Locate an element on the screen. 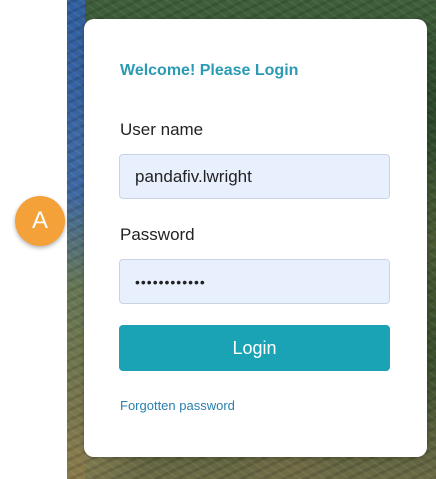 The width and height of the screenshot is (436, 479). login-button: Login is located at coordinates (254, 348).